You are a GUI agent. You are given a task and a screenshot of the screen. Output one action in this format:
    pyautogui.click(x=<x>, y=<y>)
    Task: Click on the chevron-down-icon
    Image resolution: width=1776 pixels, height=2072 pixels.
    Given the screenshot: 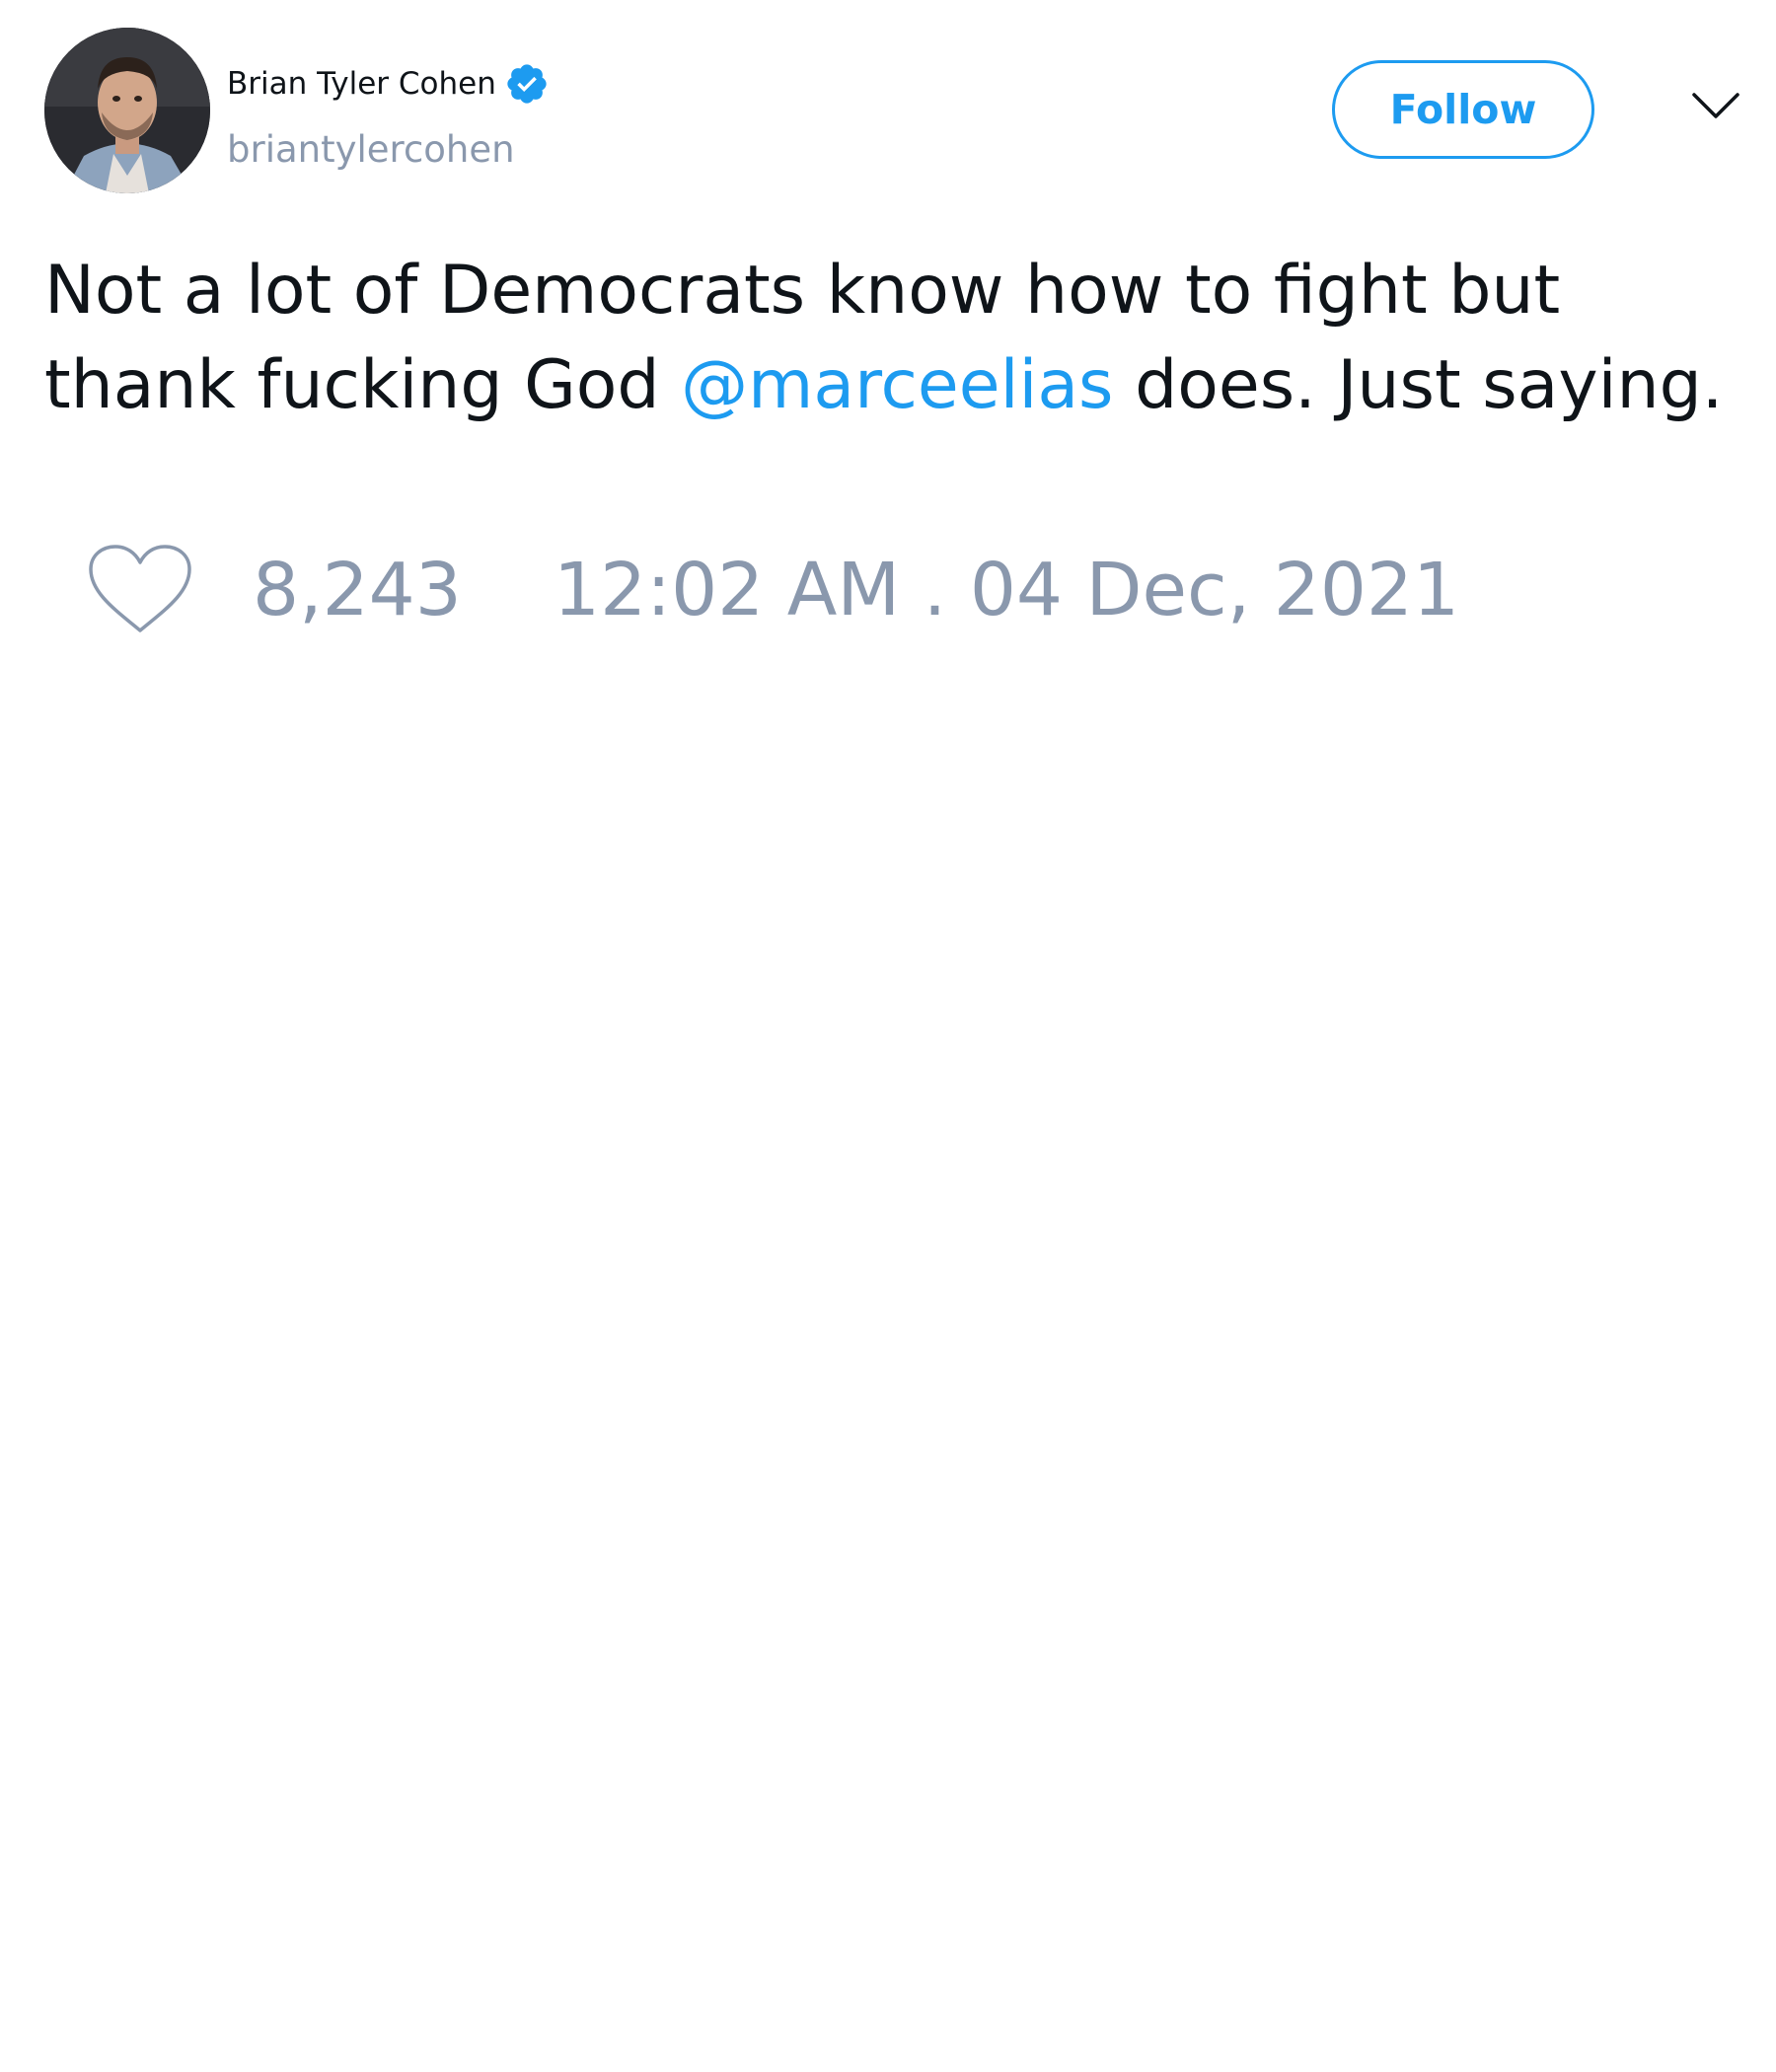 What is the action you would take?
    pyautogui.click(x=1716, y=106)
    